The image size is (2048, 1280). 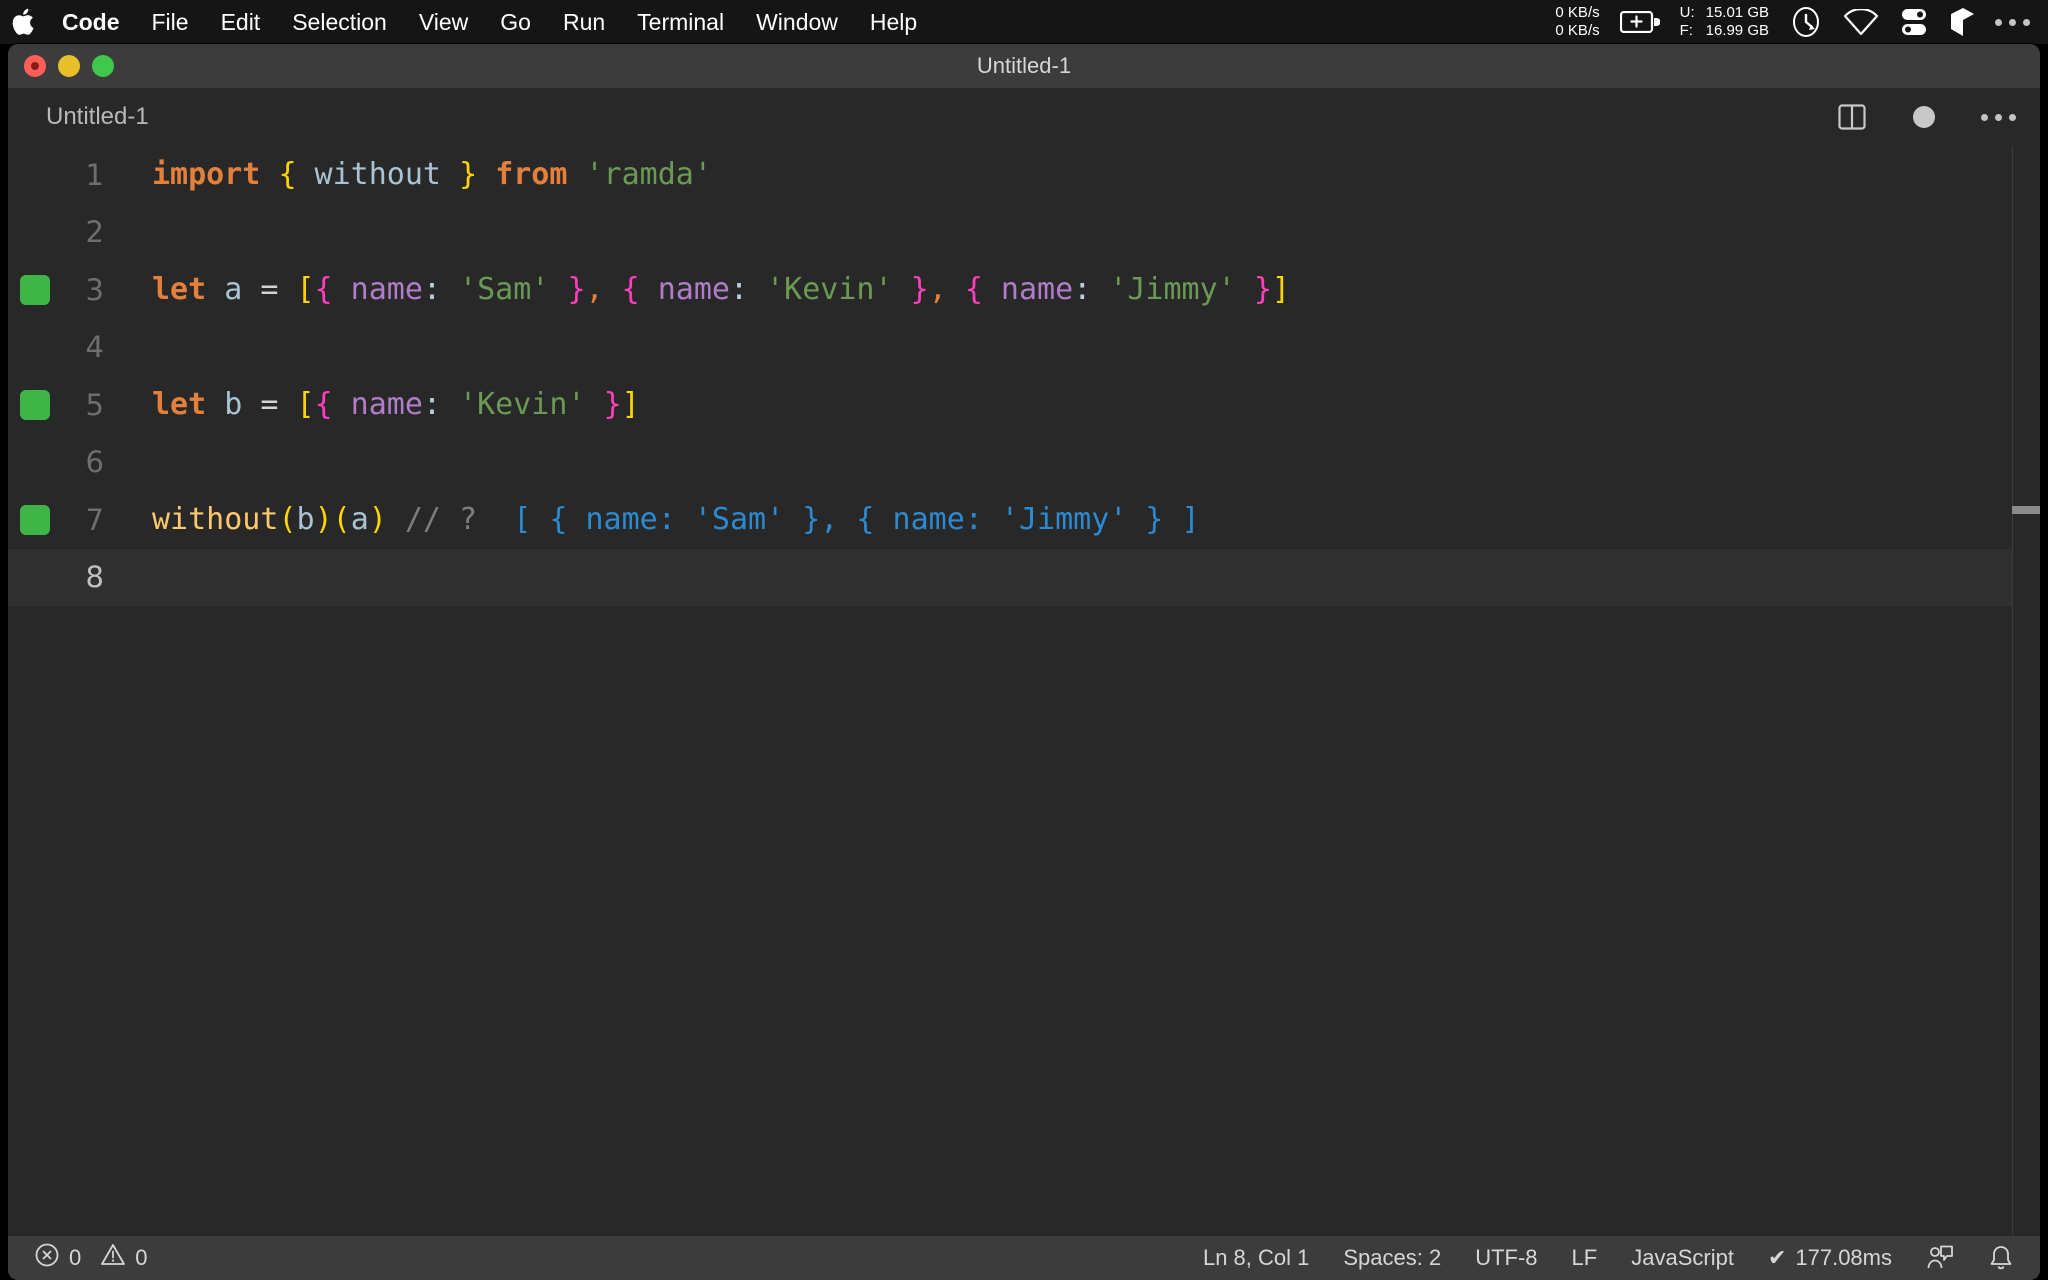 I want to click on window-title-bar: Untitled-1, so click(x=1024, y=66).